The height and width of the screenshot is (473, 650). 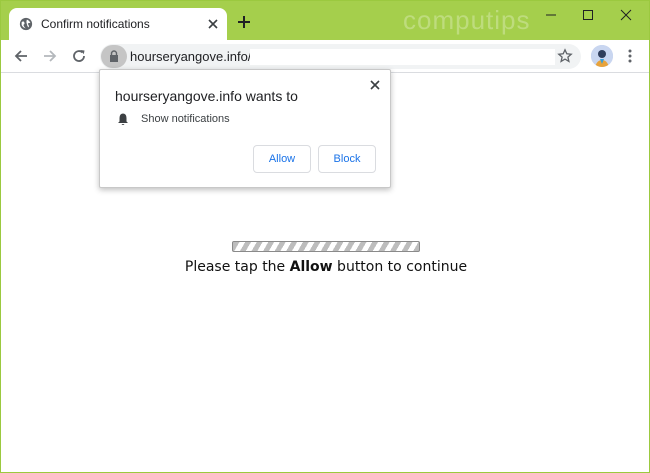 What do you see at coordinates (213, 24) in the screenshot?
I see `tab-close-icon` at bounding box center [213, 24].